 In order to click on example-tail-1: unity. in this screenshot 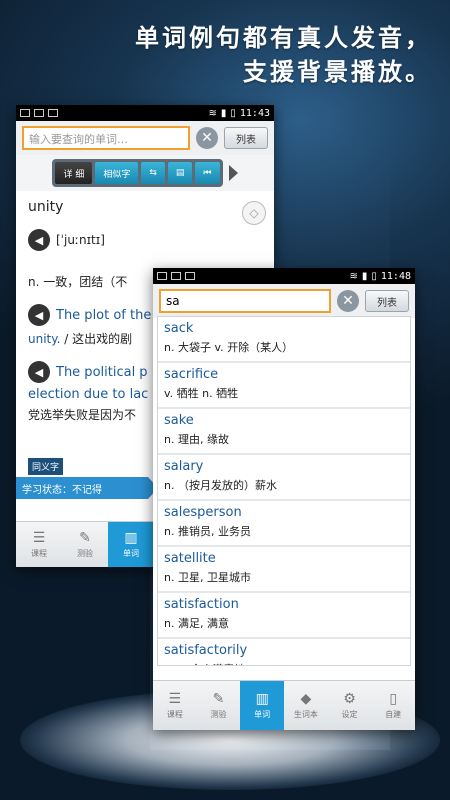, I will do `click(44, 339)`.